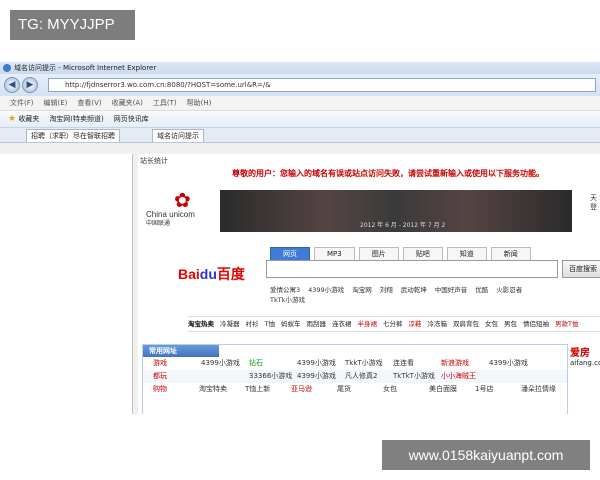  What do you see at coordinates (369, 363) in the screenshot?
I see `site-link: TkkT小游戏` at bounding box center [369, 363].